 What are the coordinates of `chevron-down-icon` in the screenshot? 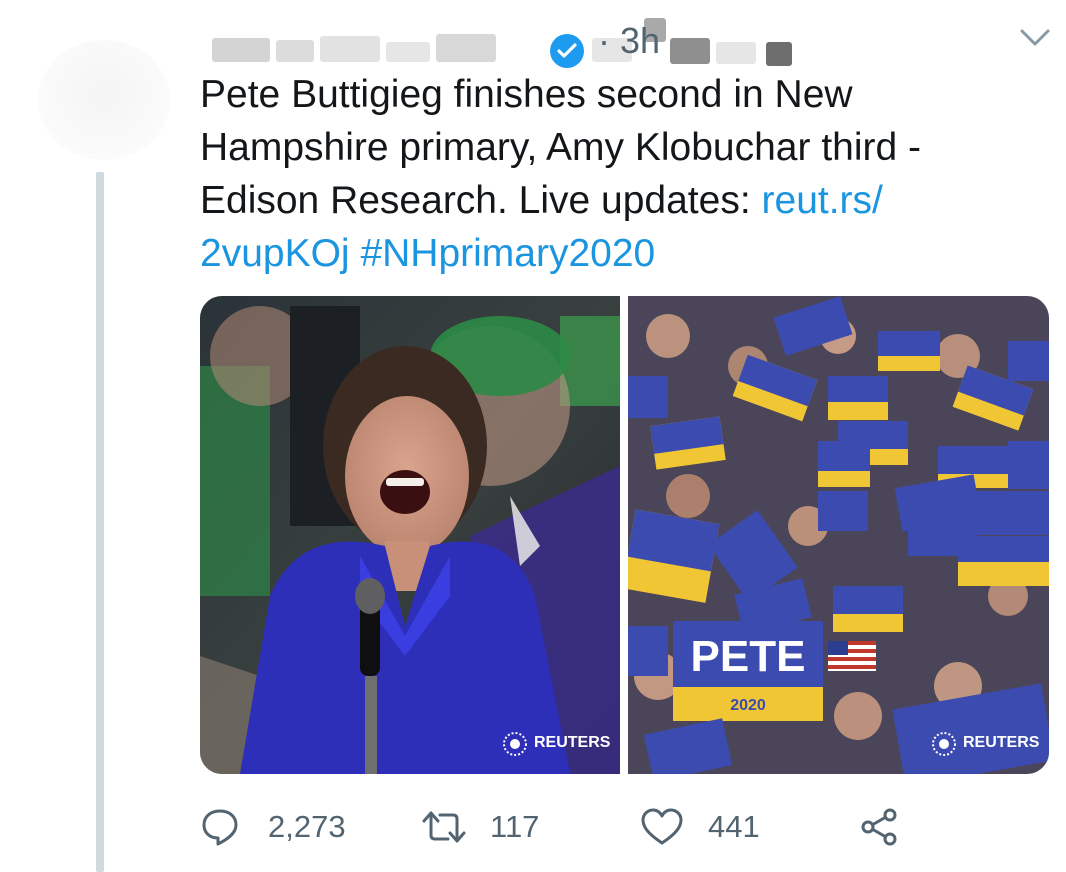 It's located at (1035, 38).